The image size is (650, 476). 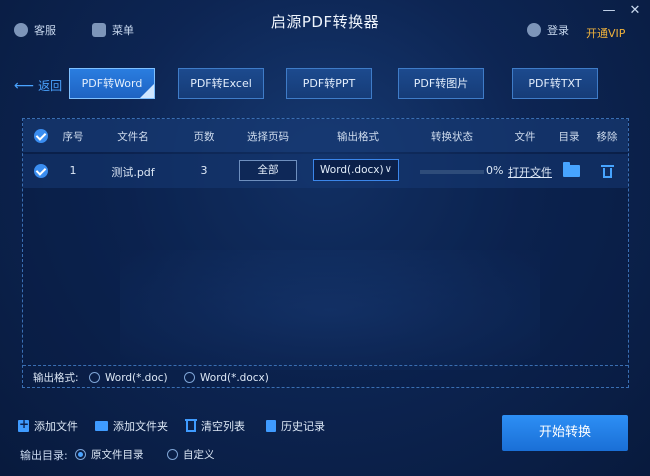 What do you see at coordinates (388, 169) in the screenshot?
I see `chevron-down-icon: ∨` at bounding box center [388, 169].